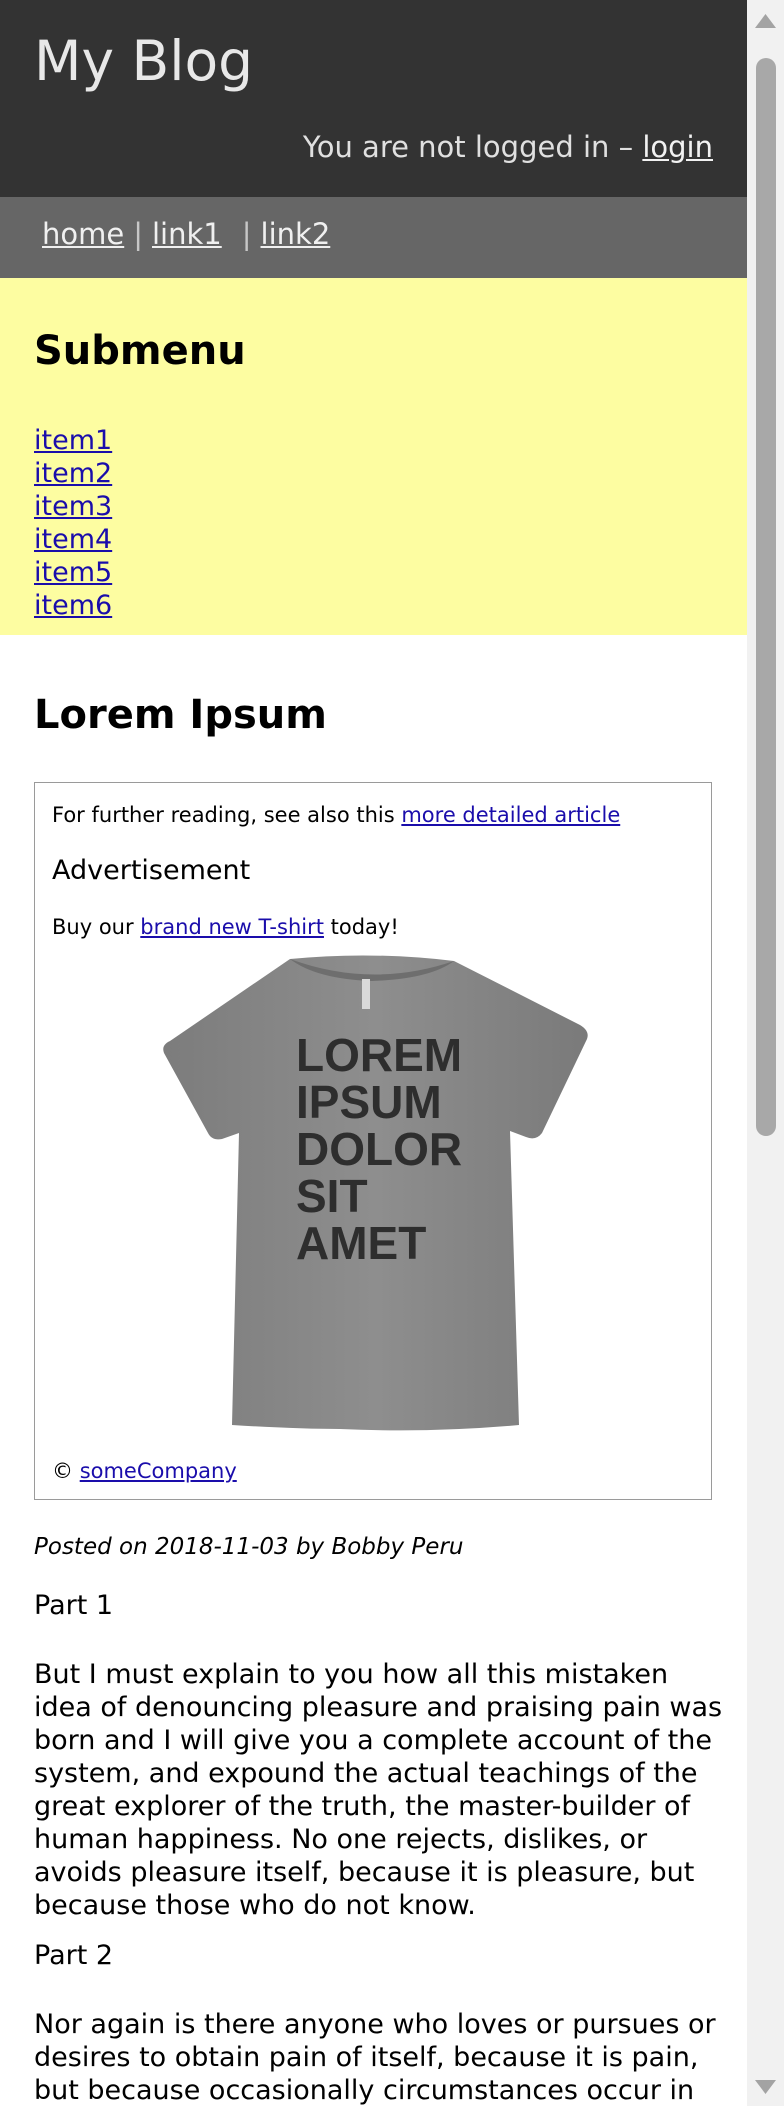 The image size is (784, 2106). Describe the element at coordinates (765, 21) in the screenshot. I see `triangle-up-icon` at that location.